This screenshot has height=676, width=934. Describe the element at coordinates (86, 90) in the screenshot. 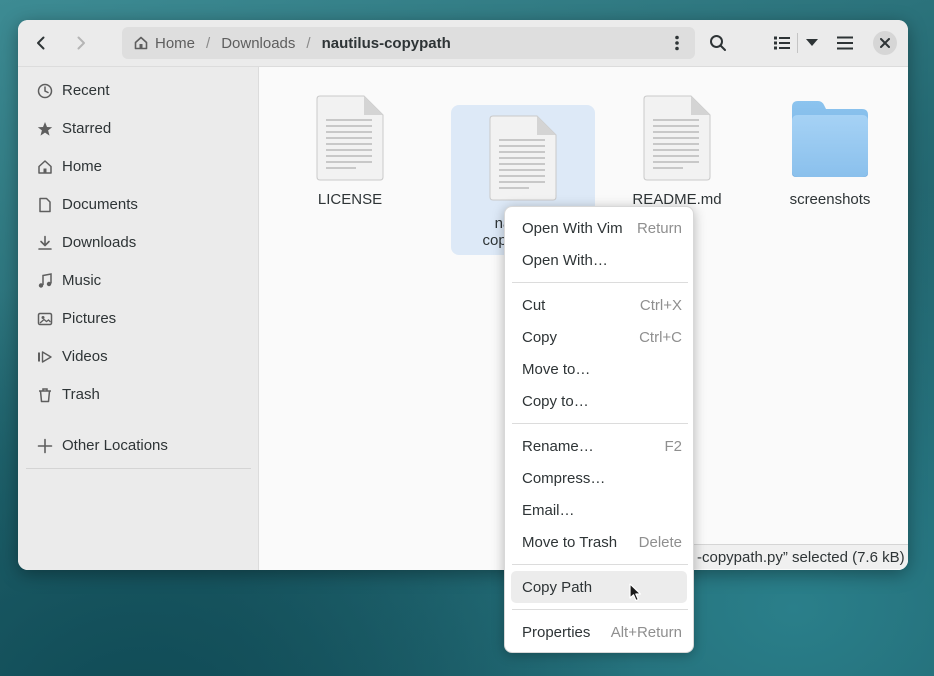

I see `sidebar-item-label: Recent` at that location.